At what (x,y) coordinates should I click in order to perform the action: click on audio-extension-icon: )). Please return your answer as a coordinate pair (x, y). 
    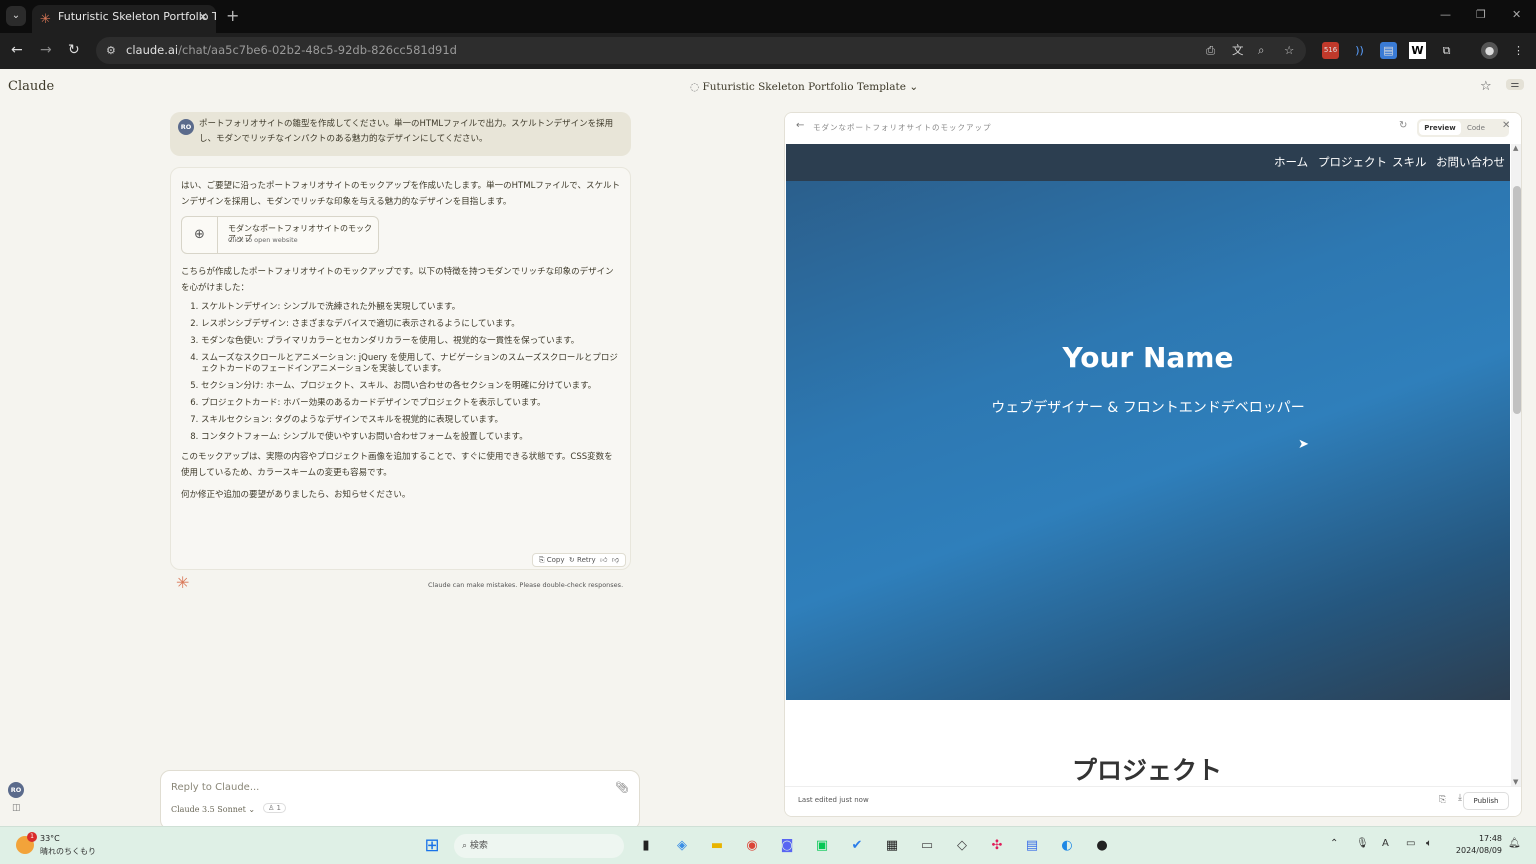
    Looking at the image, I should click on (1359, 50).